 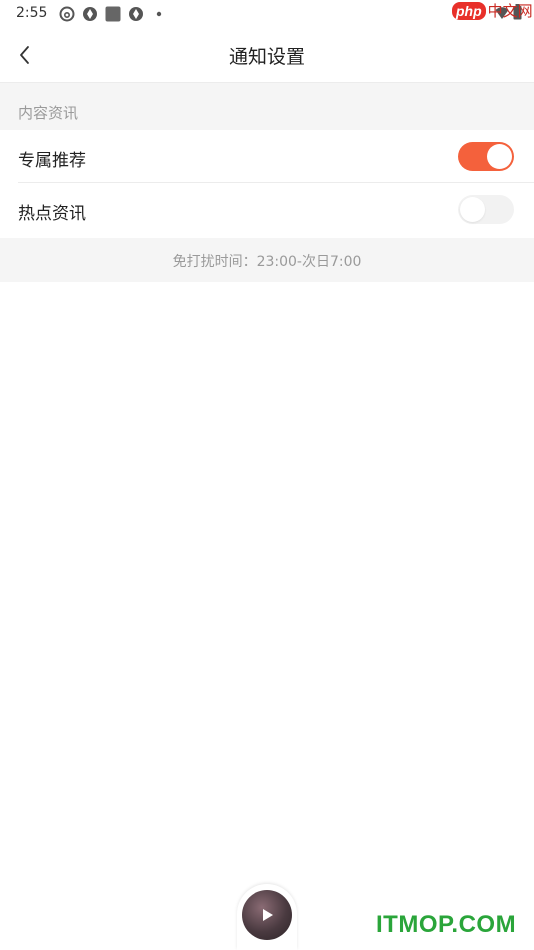 I want to click on hot-news-toggle, so click(x=486, y=209).